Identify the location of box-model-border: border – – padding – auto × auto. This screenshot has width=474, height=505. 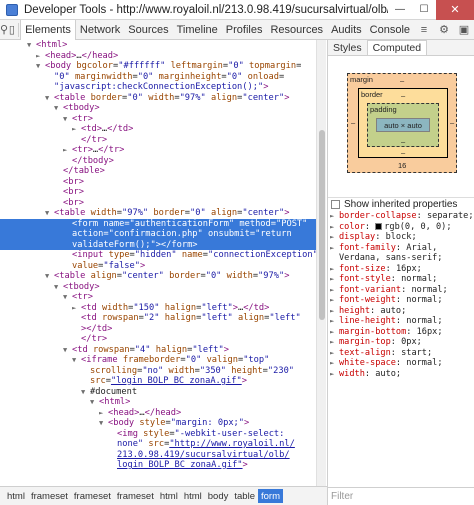
(403, 123).